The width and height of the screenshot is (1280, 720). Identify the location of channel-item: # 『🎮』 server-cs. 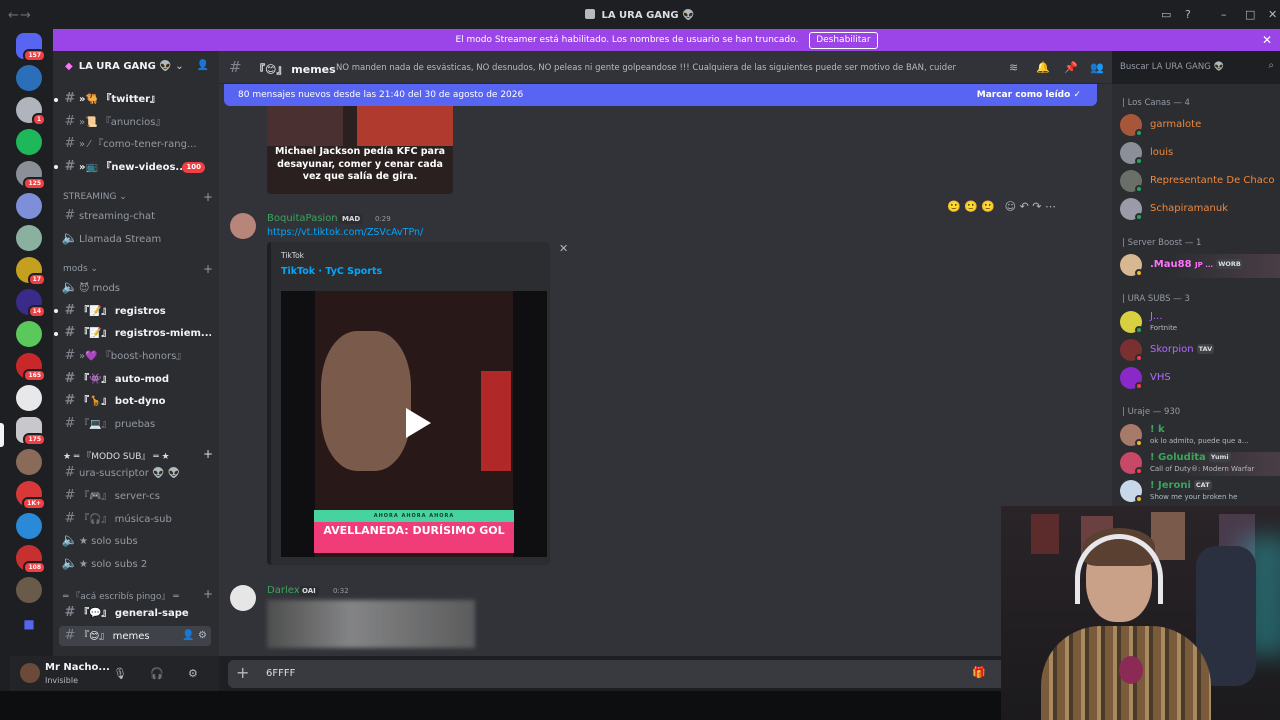
(135, 496).